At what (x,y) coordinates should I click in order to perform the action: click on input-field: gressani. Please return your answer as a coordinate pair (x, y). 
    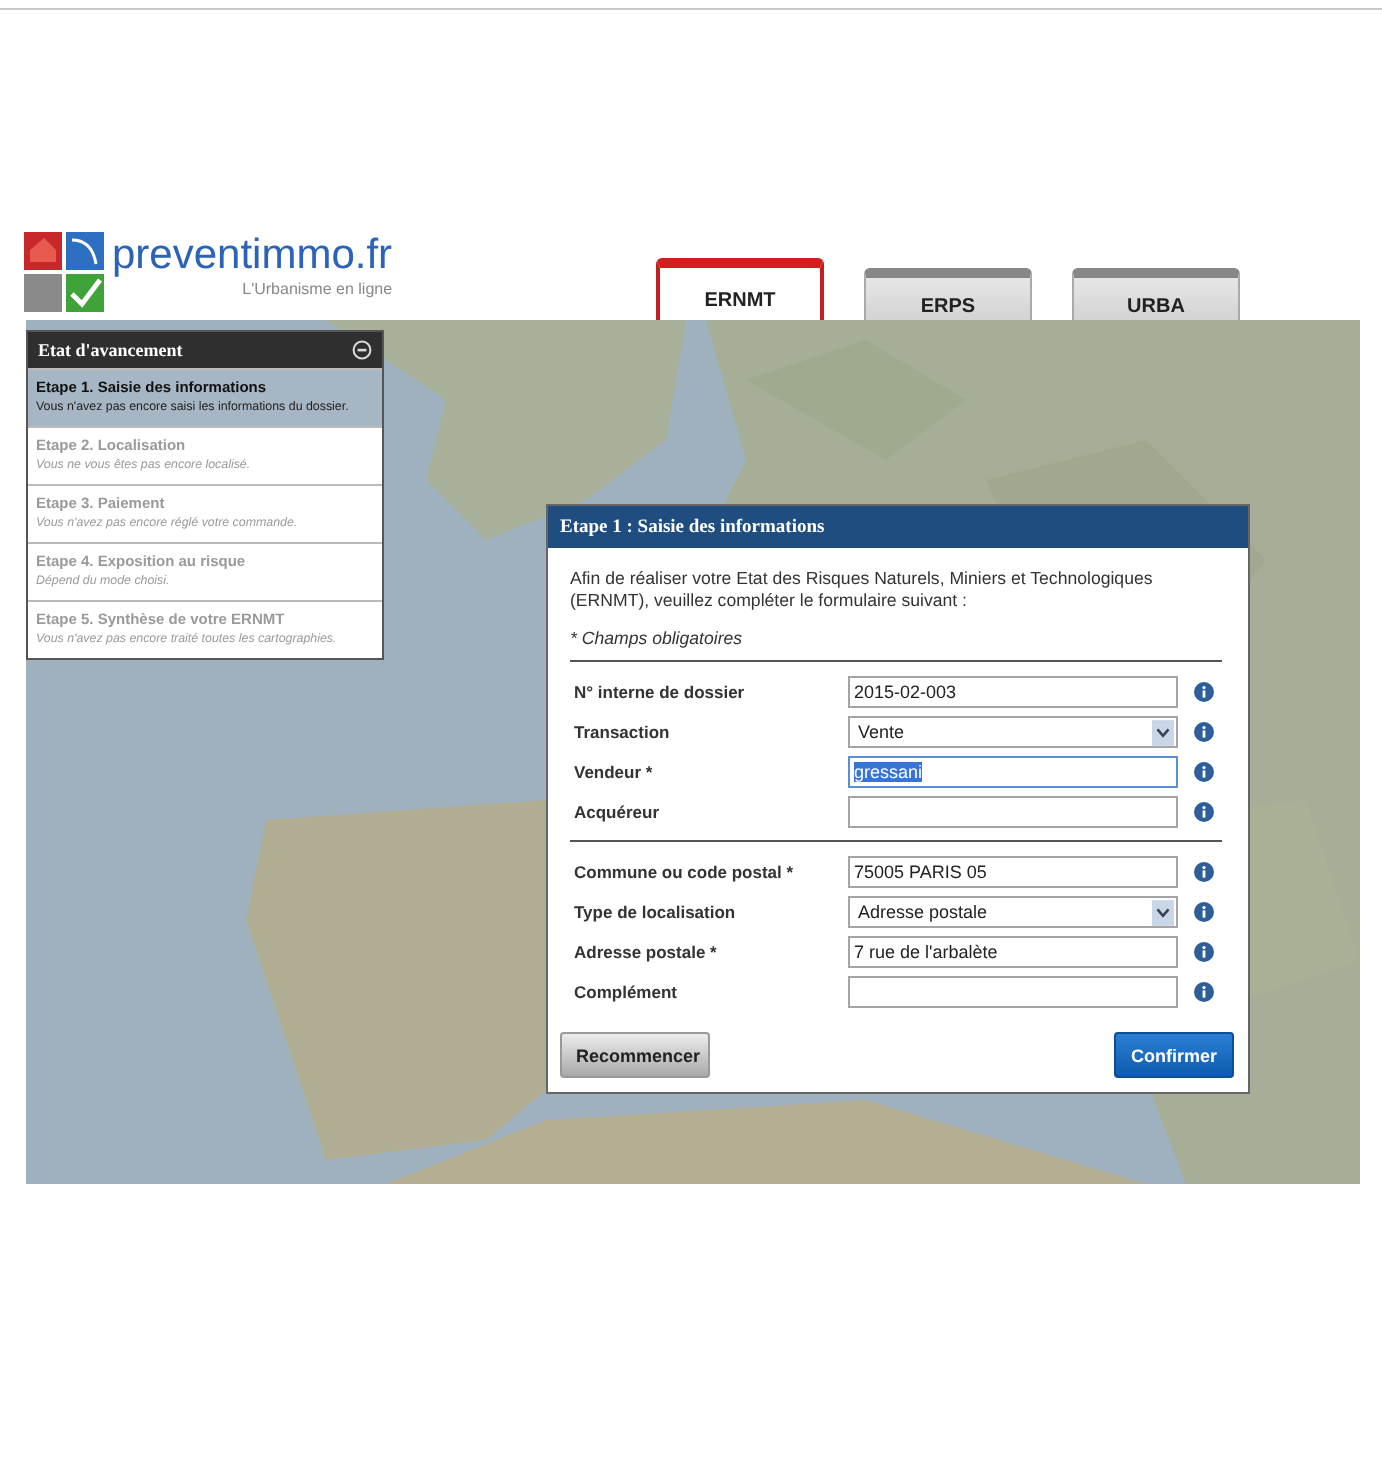
    Looking at the image, I should click on (1013, 772).